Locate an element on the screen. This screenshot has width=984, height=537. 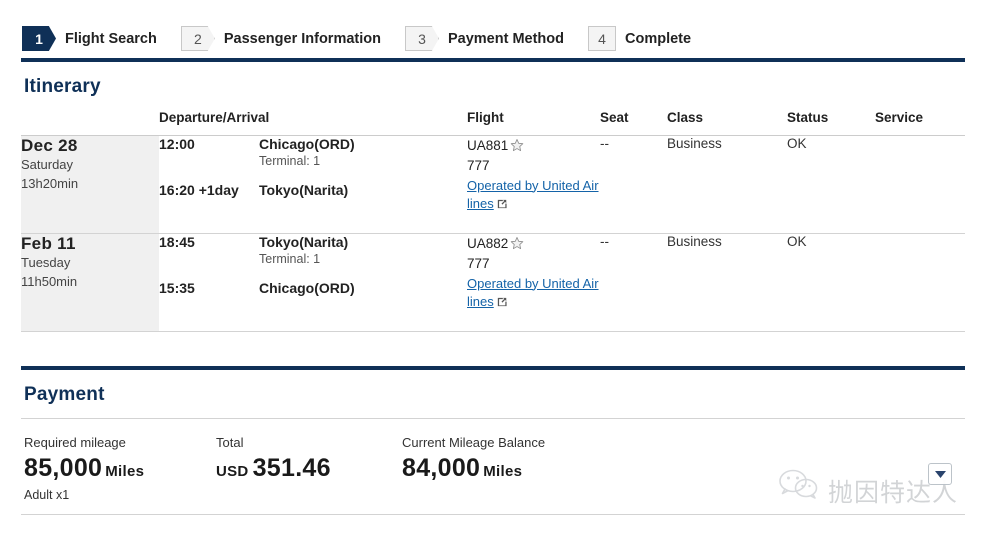
step-complete: 4 Complete is located at coordinates (639, 38).